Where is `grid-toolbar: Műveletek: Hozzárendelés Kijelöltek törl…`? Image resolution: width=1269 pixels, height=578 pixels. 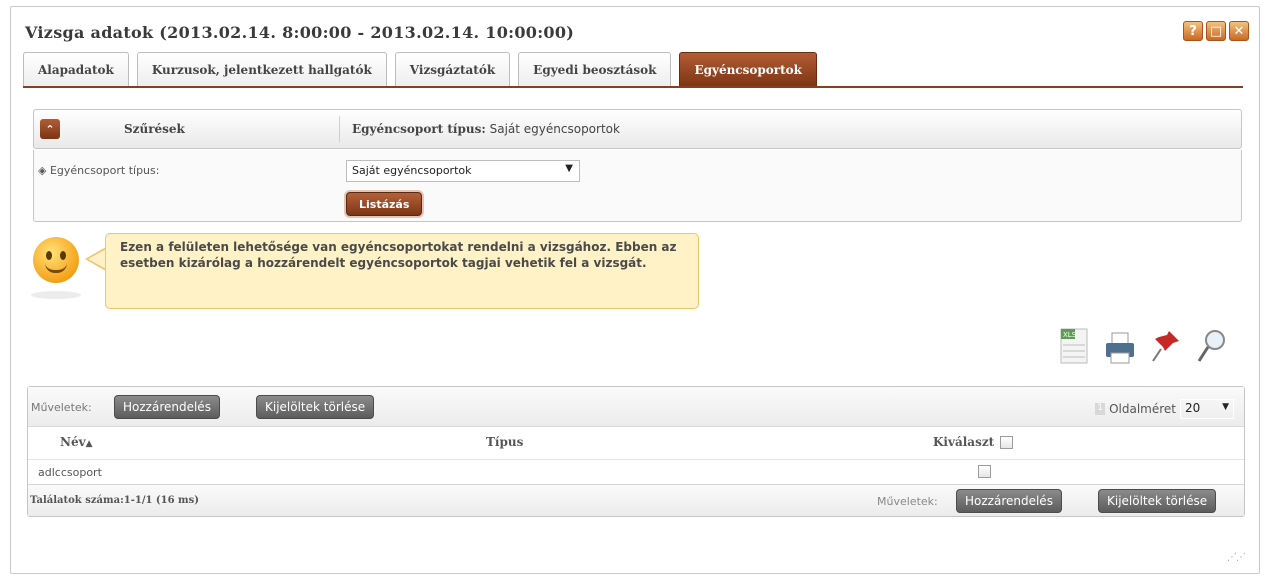 grid-toolbar: Műveletek: Hozzárendelés Kijelöltek törl… is located at coordinates (636, 407).